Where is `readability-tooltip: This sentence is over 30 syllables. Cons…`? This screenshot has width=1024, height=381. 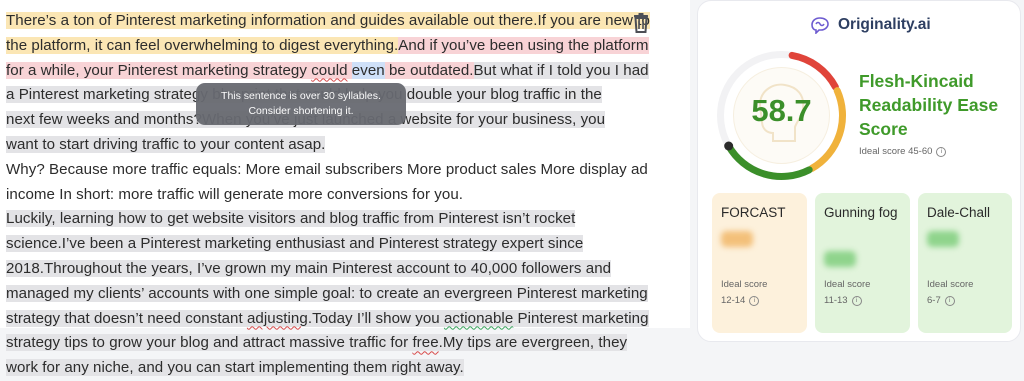 readability-tooltip: This sentence is over 30 syllables. Cons… is located at coordinates (301, 104).